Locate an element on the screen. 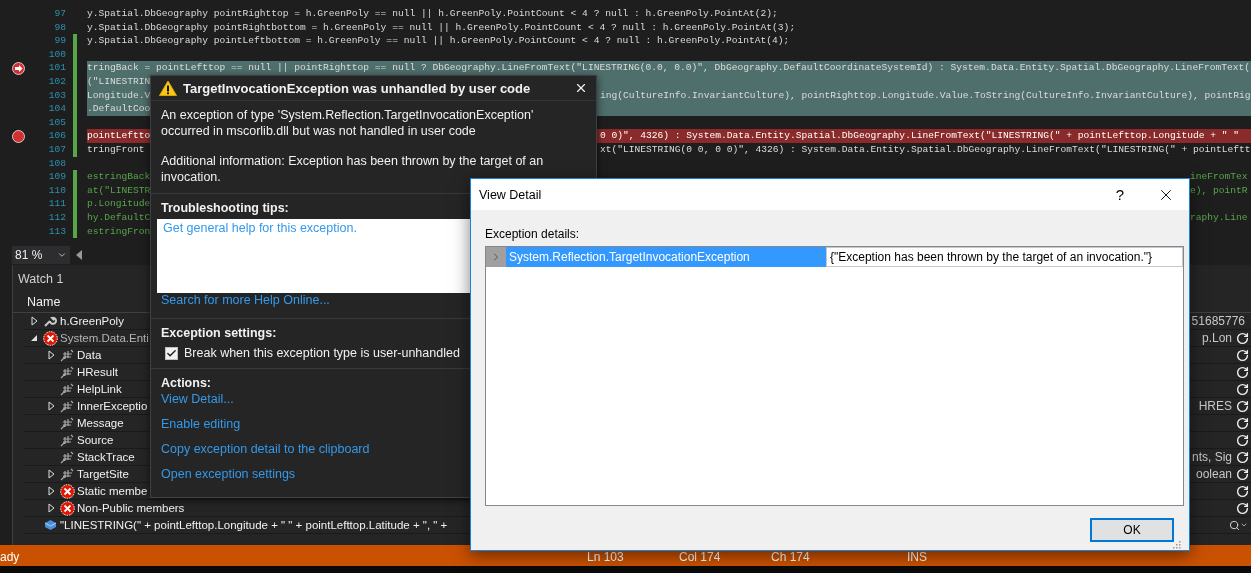 The width and height of the screenshot is (1251, 573). column-header: Name is located at coordinates (44, 302).